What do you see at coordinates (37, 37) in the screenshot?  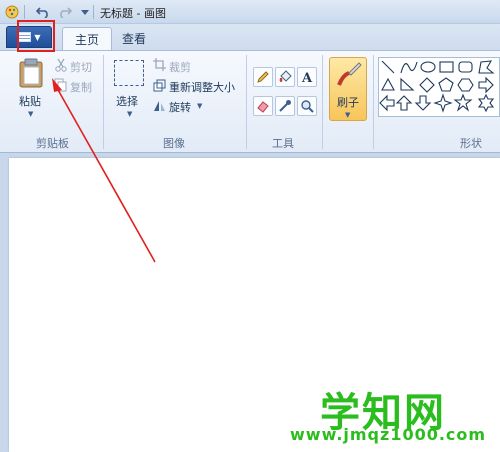 I see `chevron-down-icon: ▼` at bounding box center [37, 37].